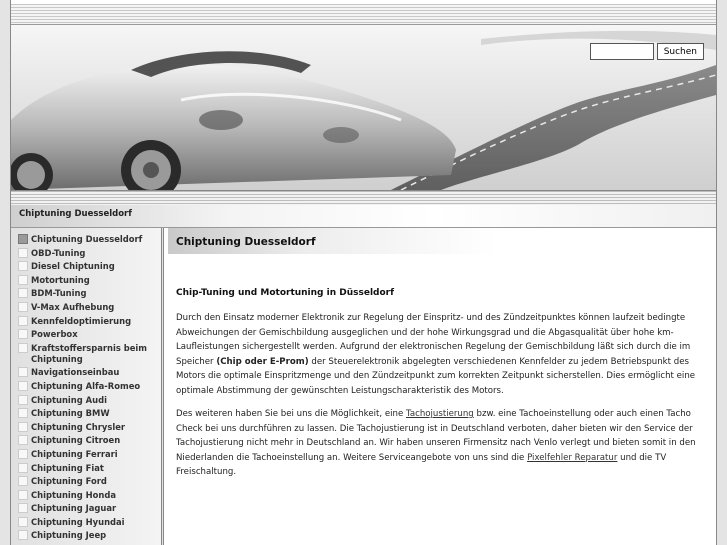 The image size is (727, 545). I want to click on sidebar-item-label: Chiptuning Fiat, so click(67, 467).